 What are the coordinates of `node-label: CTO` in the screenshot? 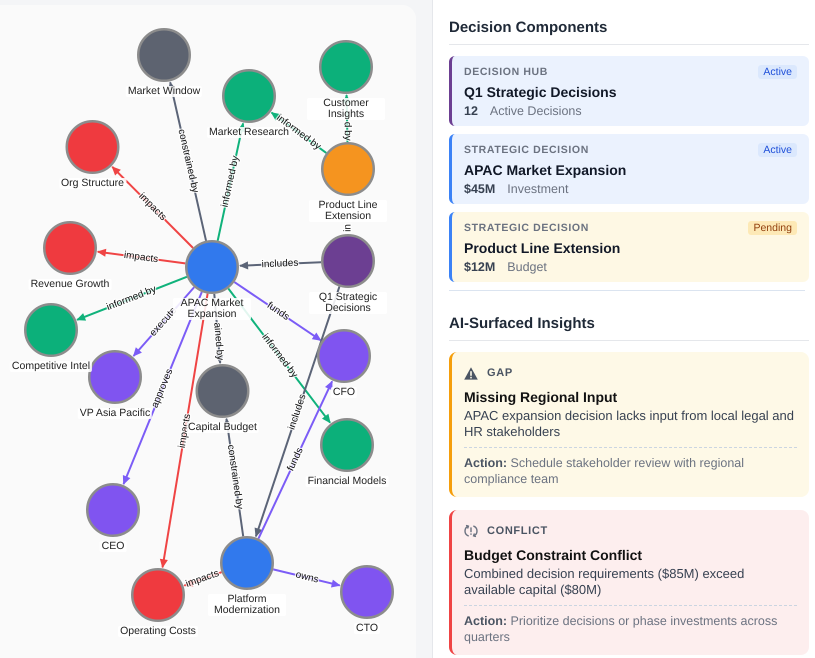 It's located at (367, 628).